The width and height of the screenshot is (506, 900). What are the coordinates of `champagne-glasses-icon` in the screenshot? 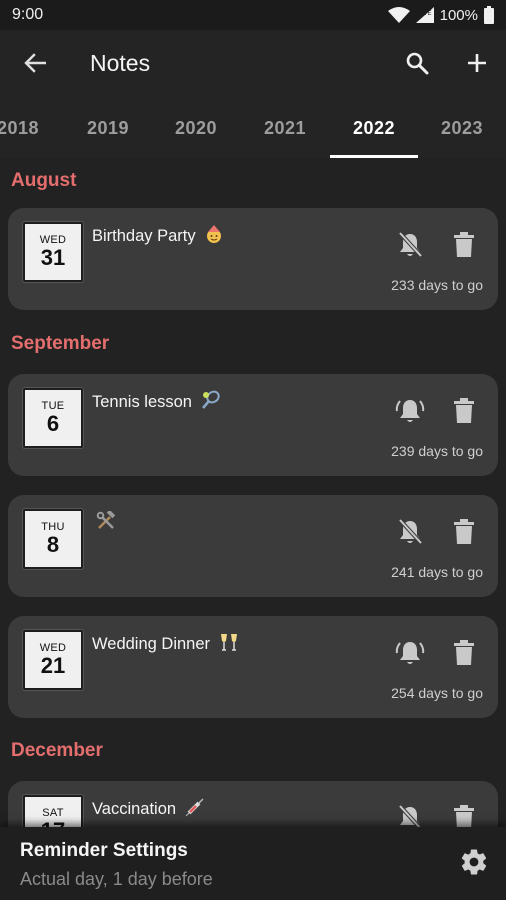 It's located at (229, 644).